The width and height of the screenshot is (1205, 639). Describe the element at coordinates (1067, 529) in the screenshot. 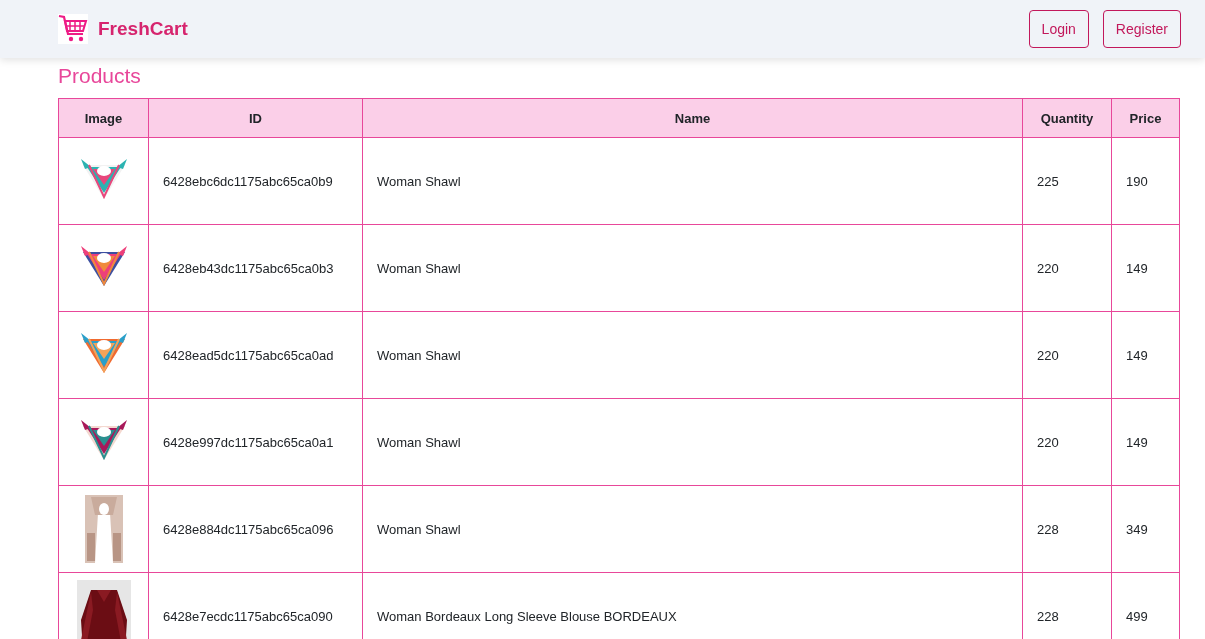

I see `table-cell: 228` at that location.